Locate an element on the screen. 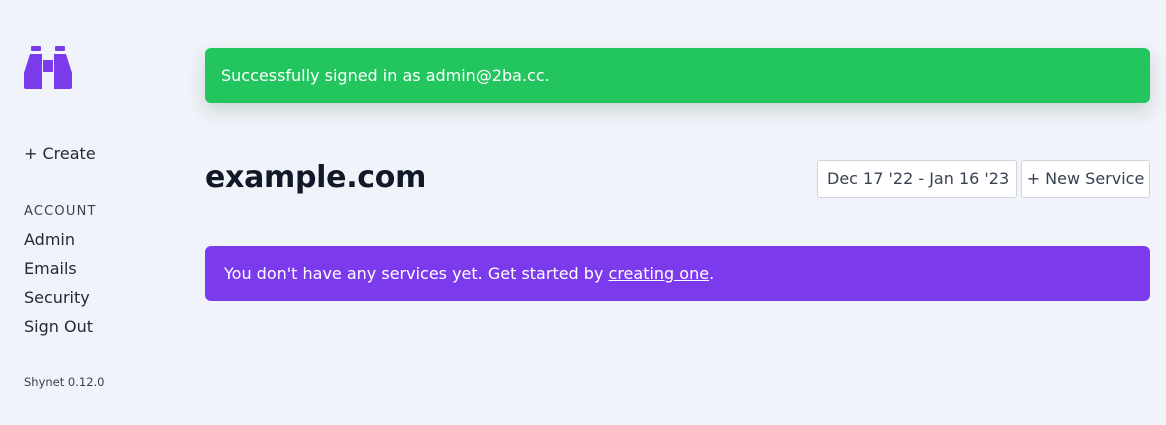 This screenshot has height=425, width=1166. empty-services-suffix: . is located at coordinates (712, 273).